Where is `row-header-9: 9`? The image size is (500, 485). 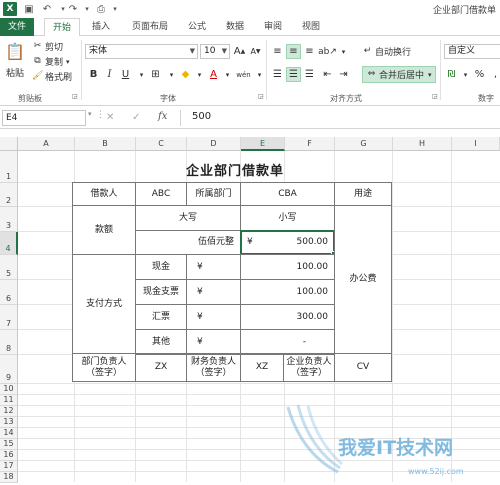 row-header-9: 9 is located at coordinates (9, 369).